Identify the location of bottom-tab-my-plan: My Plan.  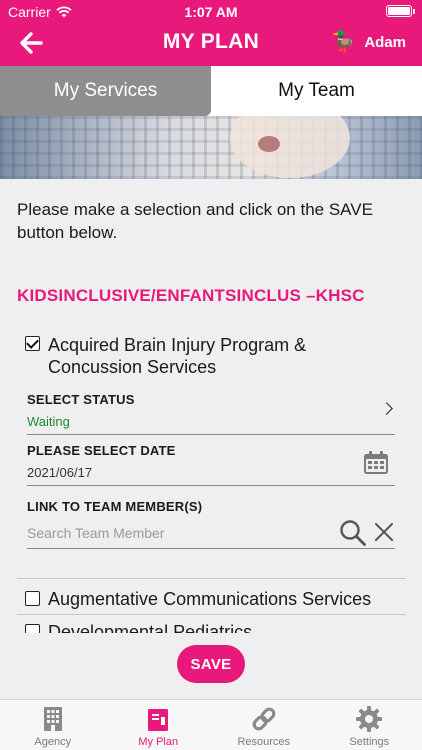
(159, 725).